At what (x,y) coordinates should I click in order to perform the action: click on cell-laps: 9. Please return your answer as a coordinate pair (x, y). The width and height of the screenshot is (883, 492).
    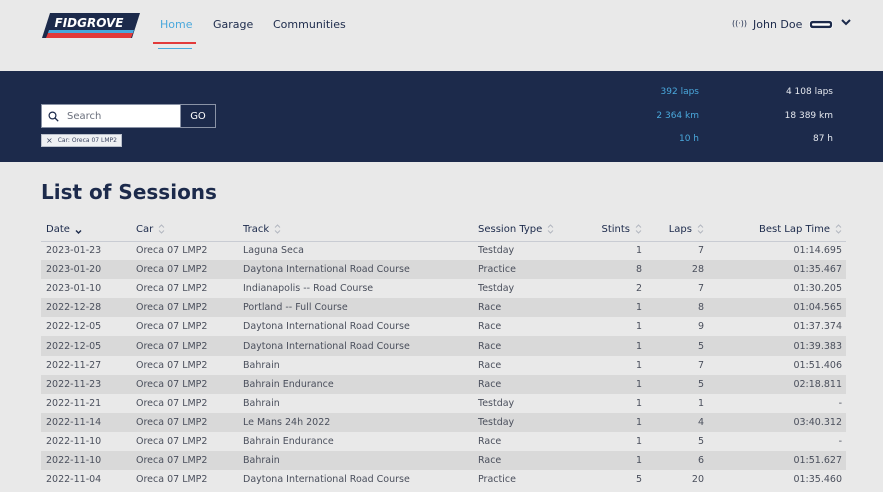
    Looking at the image, I should click on (700, 327).